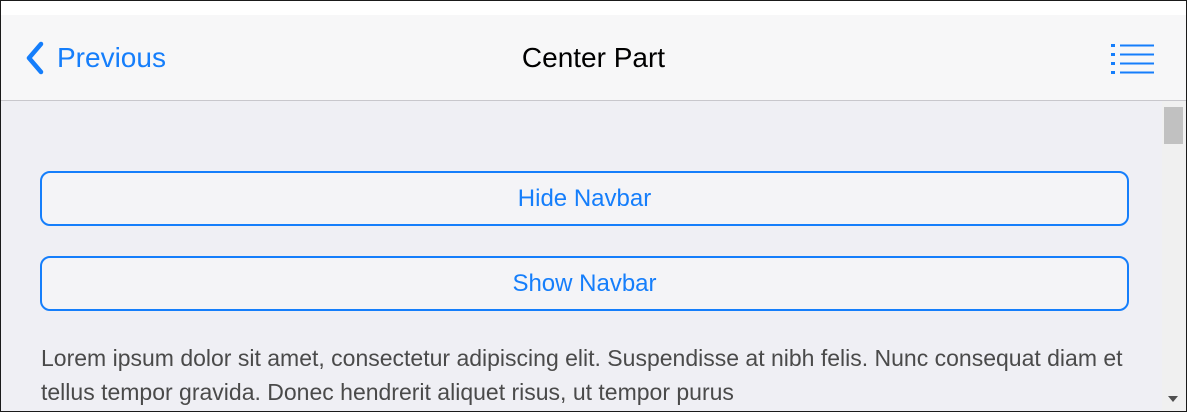 Image resolution: width=1187 pixels, height=412 pixels. What do you see at coordinates (584, 198) in the screenshot?
I see `hide-navbar-button: Hide Navbar` at bounding box center [584, 198].